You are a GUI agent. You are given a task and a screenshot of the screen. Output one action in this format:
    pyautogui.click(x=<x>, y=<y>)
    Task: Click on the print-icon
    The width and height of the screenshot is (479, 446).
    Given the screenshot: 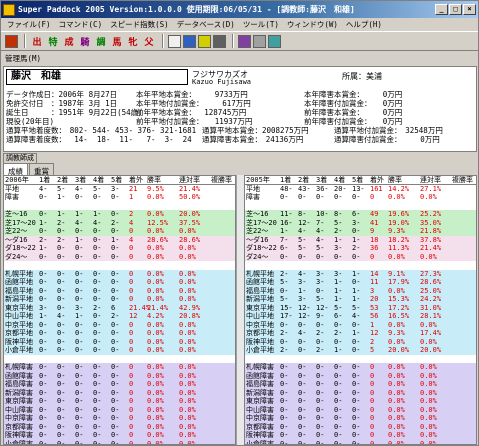 What is the action you would take?
    pyautogui.click(x=219, y=41)
    